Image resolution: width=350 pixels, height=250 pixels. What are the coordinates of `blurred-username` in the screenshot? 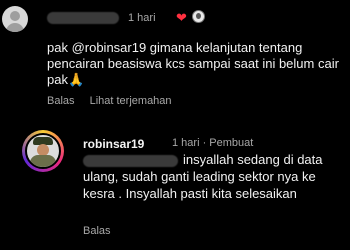 It's located at (83, 18).